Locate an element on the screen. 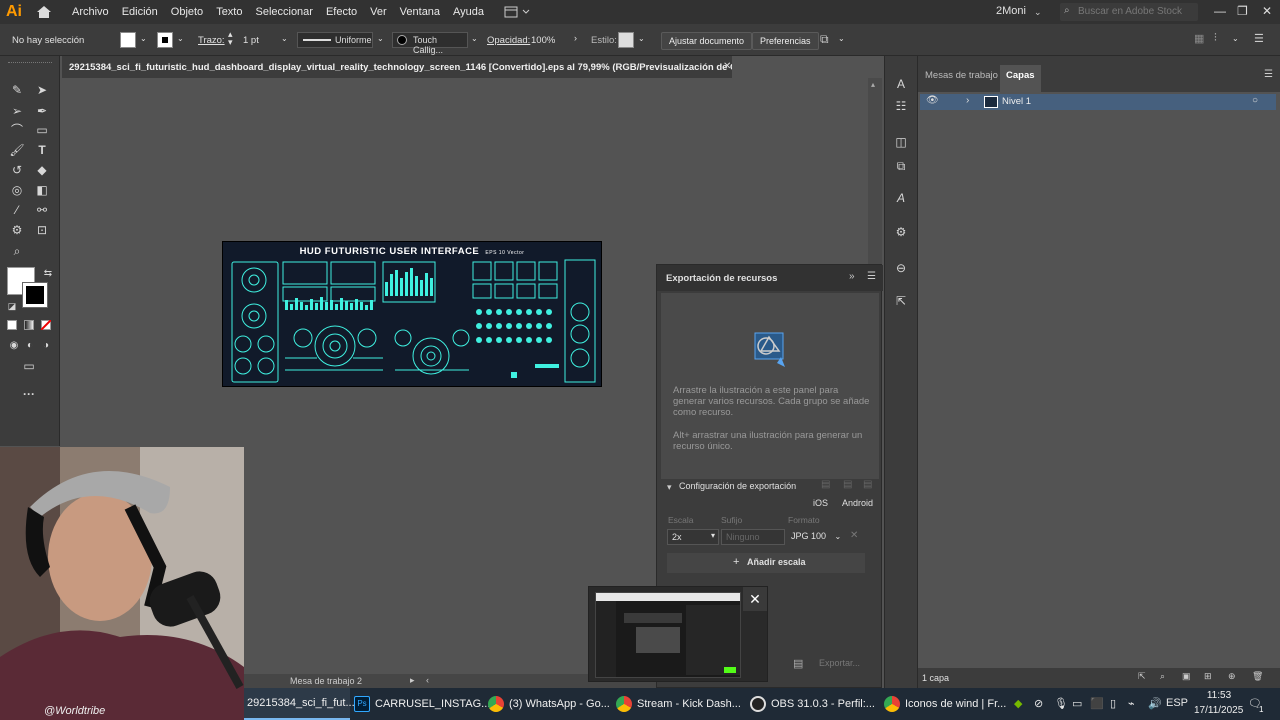 The image size is (1280, 720). stroke-weight-value: 1 pt is located at coordinates (251, 40).